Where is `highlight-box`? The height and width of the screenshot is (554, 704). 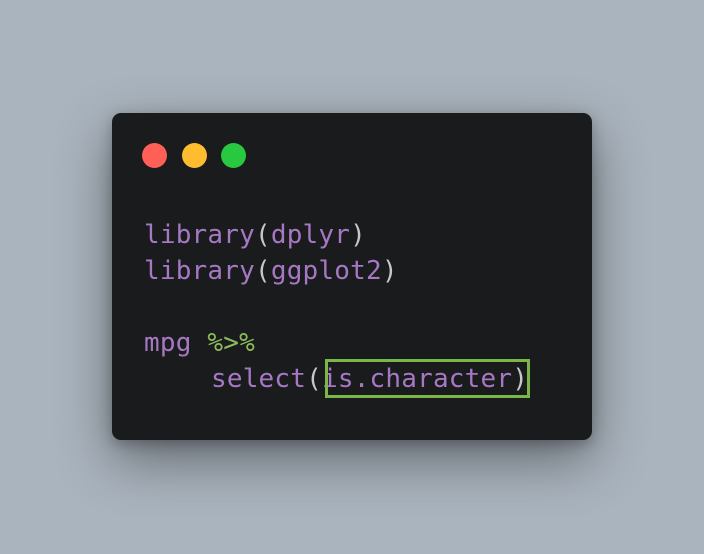
highlight-box is located at coordinates (427, 378).